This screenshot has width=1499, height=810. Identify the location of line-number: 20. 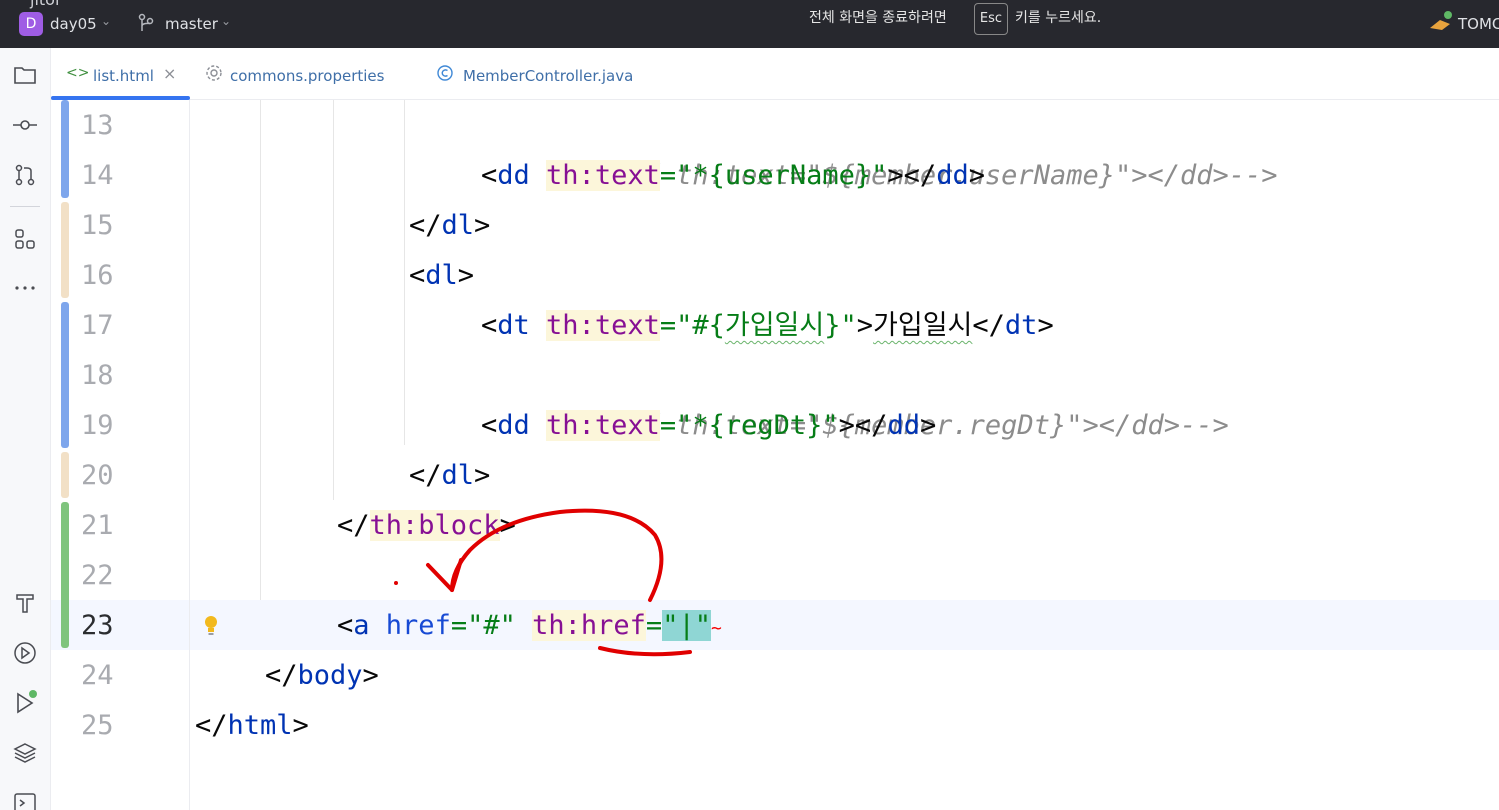
(97, 475).